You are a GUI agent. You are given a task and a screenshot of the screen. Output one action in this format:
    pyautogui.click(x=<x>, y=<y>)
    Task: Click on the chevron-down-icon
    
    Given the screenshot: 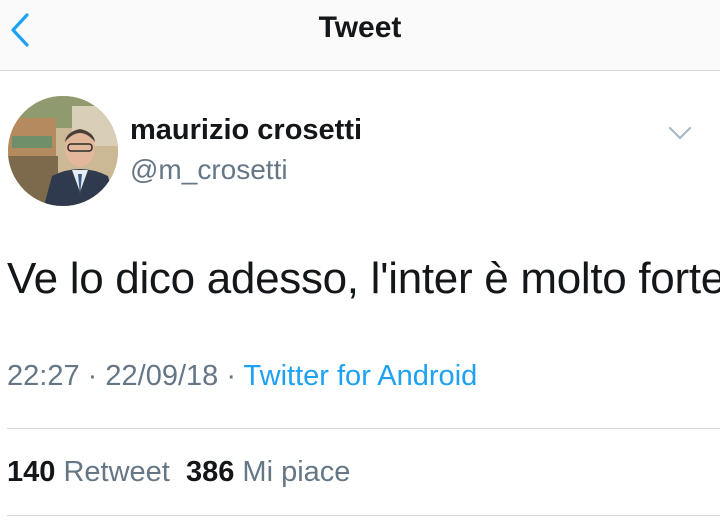 What is the action you would take?
    pyautogui.click(x=680, y=135)
    